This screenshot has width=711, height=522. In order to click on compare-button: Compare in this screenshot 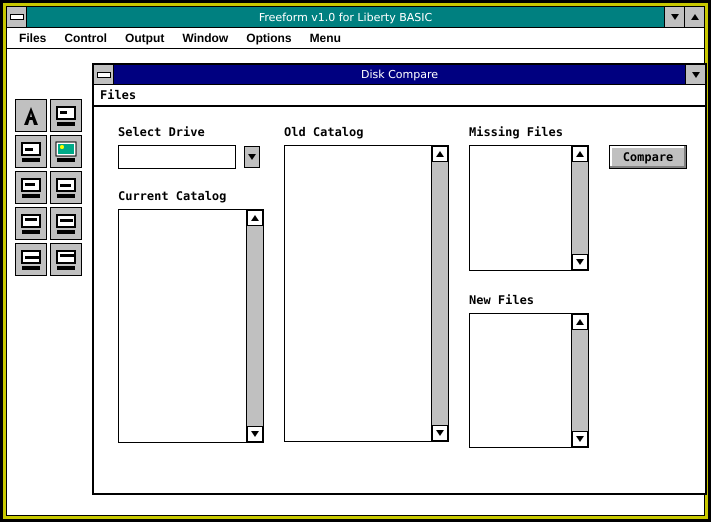, I will do `click(648, 157)`.